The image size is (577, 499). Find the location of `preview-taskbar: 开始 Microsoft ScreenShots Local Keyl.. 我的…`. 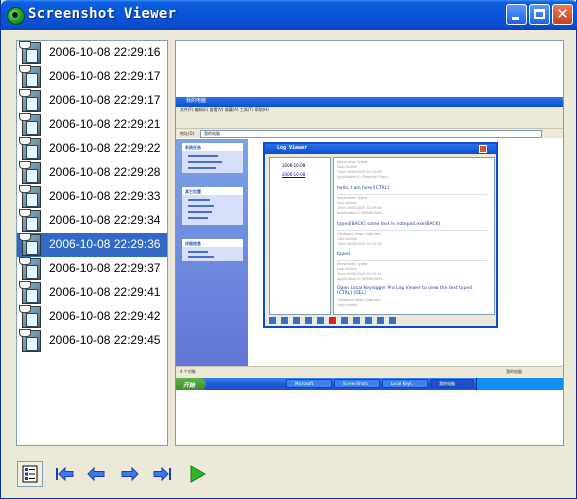

preview-taskbar: 开始 Microsoft ScreenShots Local Keyl.. 我的… is located at coordinates (369, 384).